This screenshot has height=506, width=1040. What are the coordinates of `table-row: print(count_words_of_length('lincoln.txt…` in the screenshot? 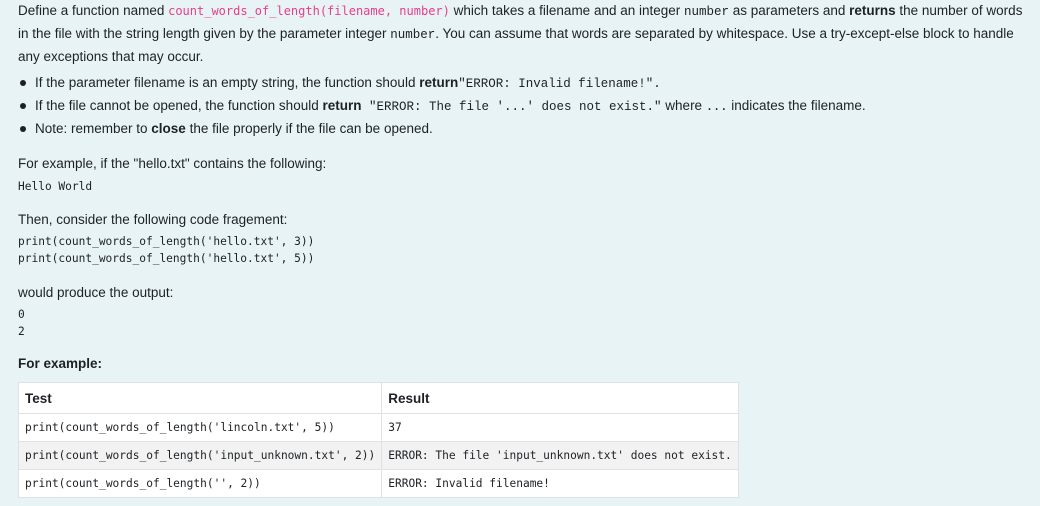 It's located at (378, 427).